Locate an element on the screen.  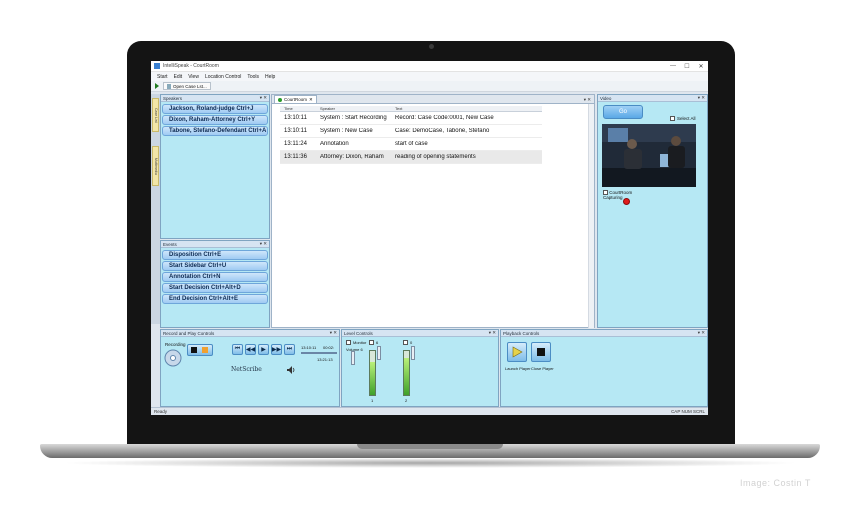
speakers-title: Speakers is located at coordinates (173, 98).